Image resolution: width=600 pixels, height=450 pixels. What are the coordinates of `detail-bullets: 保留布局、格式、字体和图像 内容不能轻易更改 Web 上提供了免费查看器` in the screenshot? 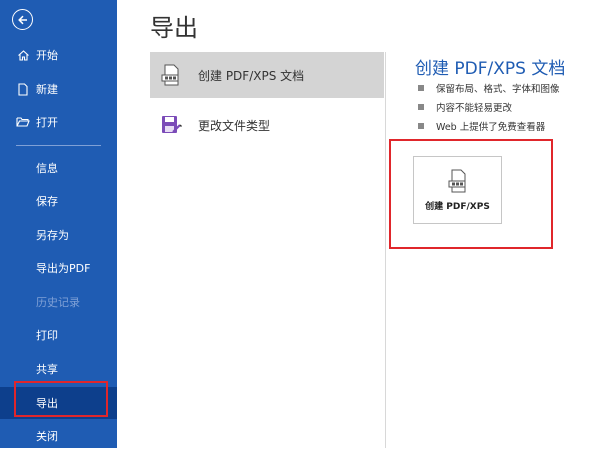 It's located at (489, 106).